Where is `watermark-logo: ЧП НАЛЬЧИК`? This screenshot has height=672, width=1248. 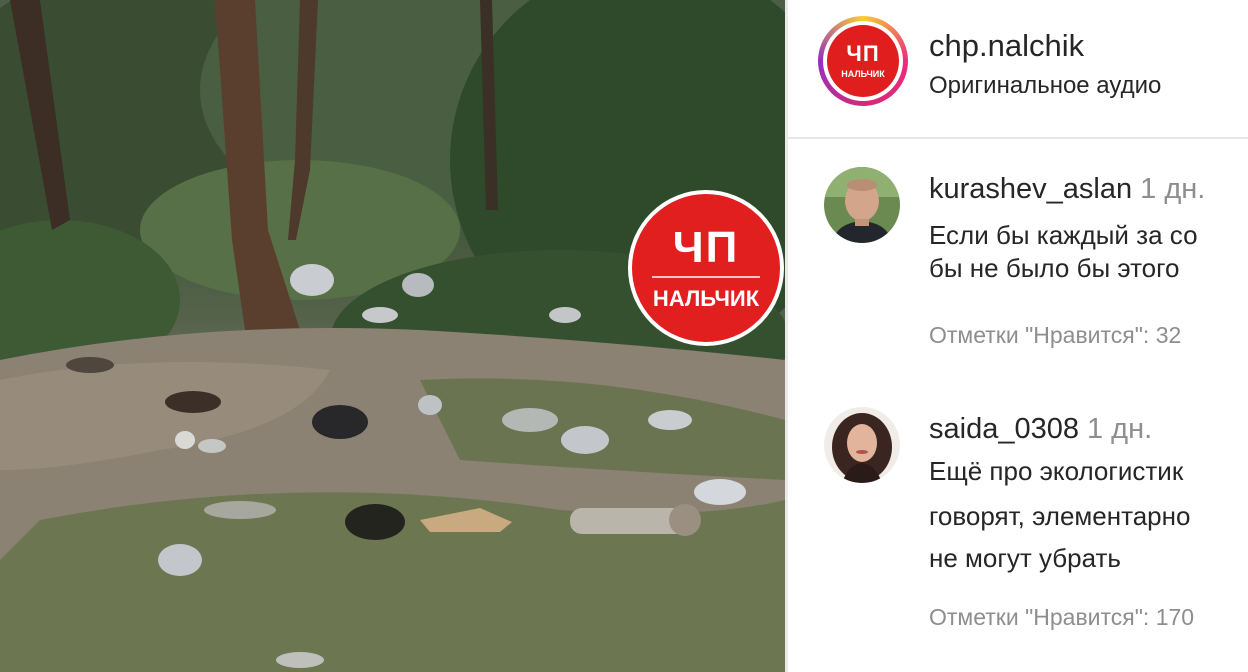
watermark-logo: ЧП НАЛЬЧИК is located at coordinates (706, 268).